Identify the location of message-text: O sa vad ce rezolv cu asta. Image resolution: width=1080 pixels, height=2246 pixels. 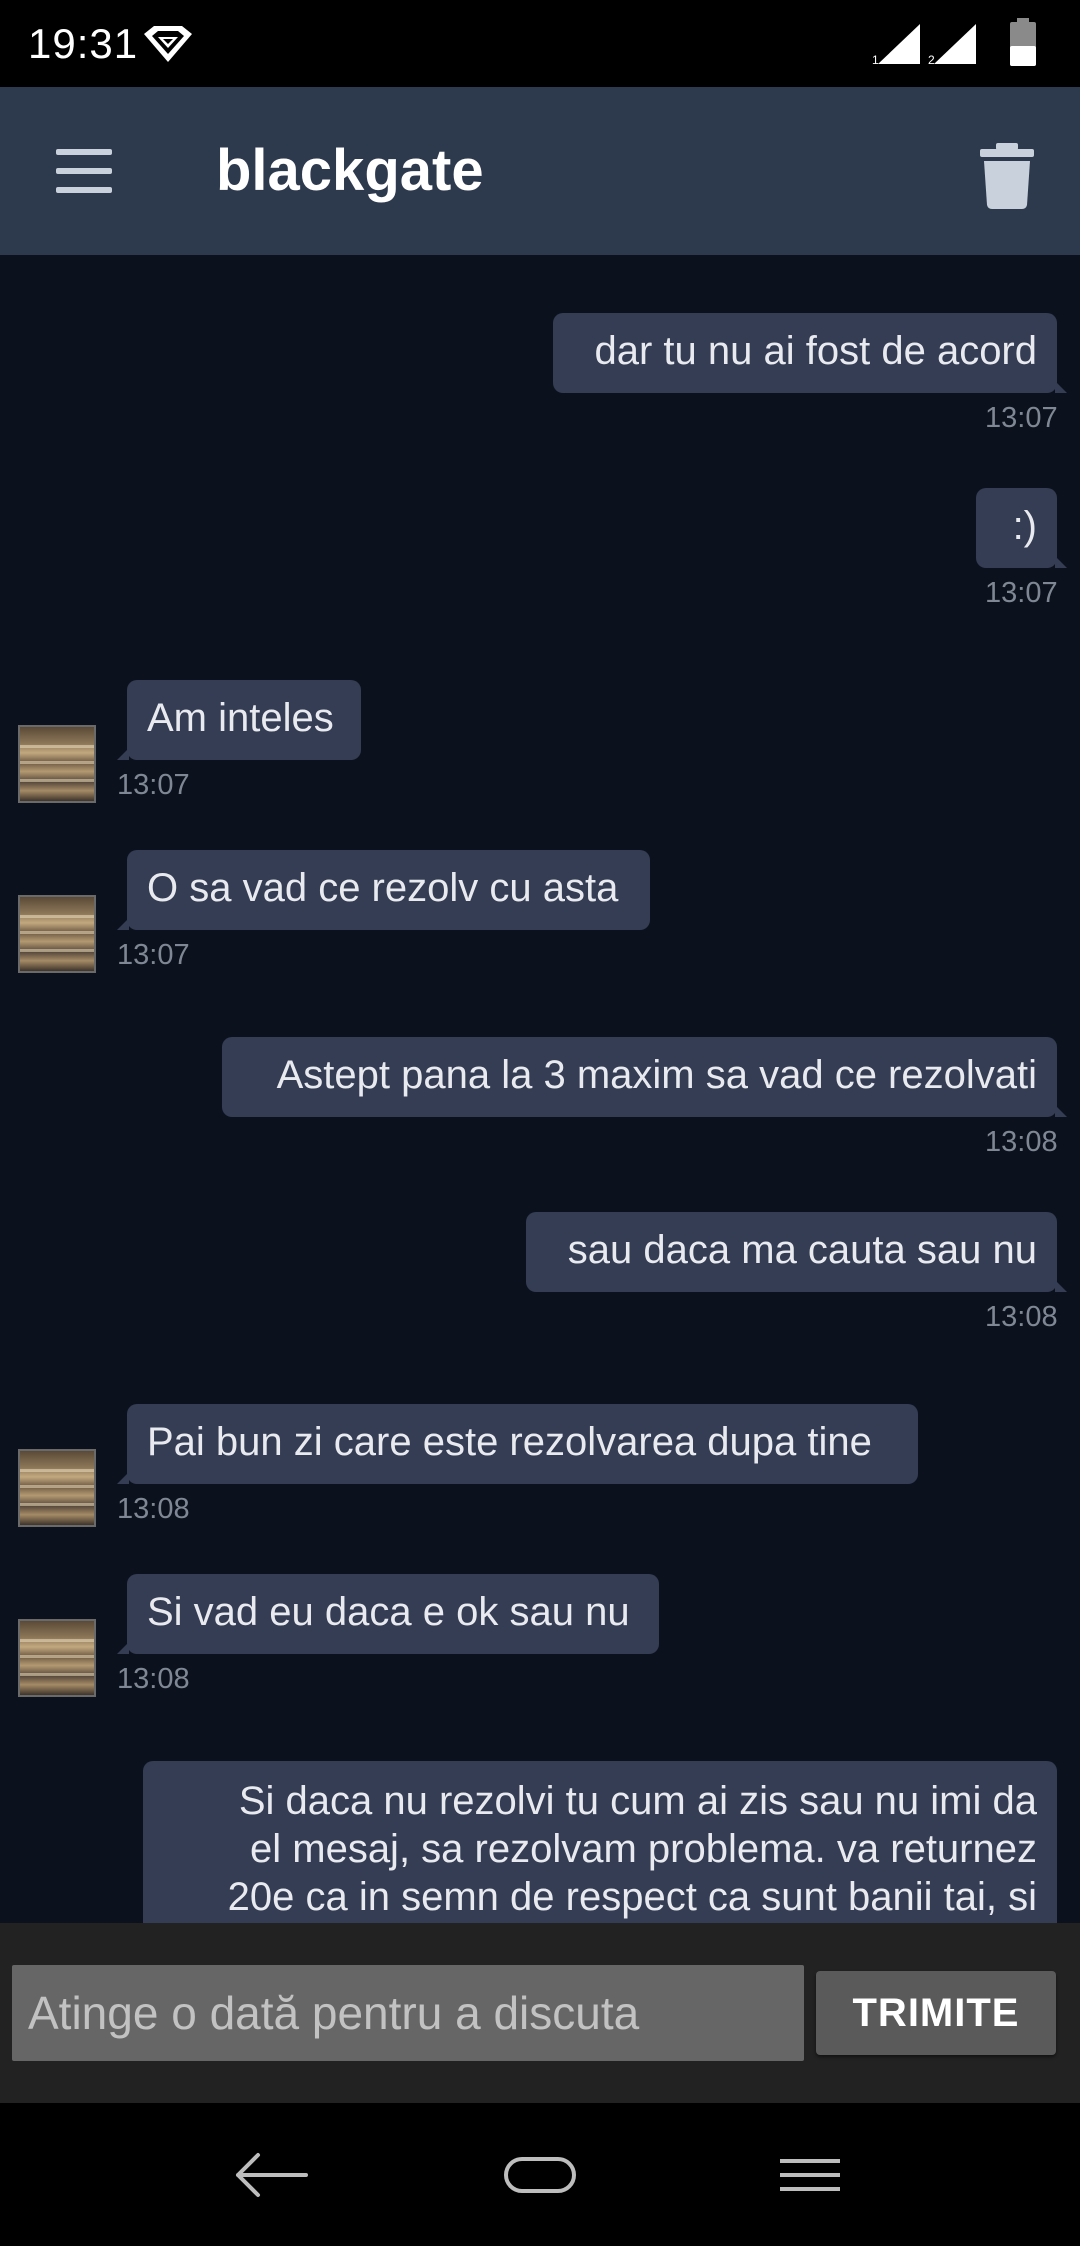
(383, 888).